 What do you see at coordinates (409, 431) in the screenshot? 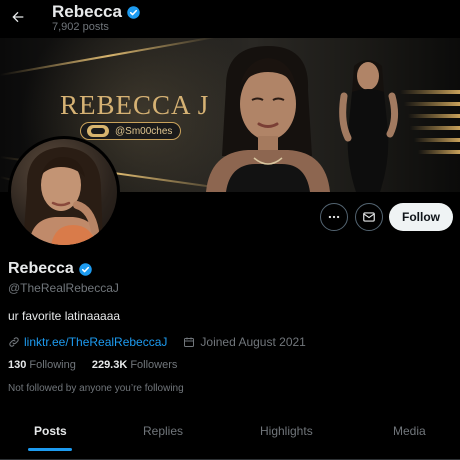
I see `tab-media: Media` at bounding box center [409, 431].